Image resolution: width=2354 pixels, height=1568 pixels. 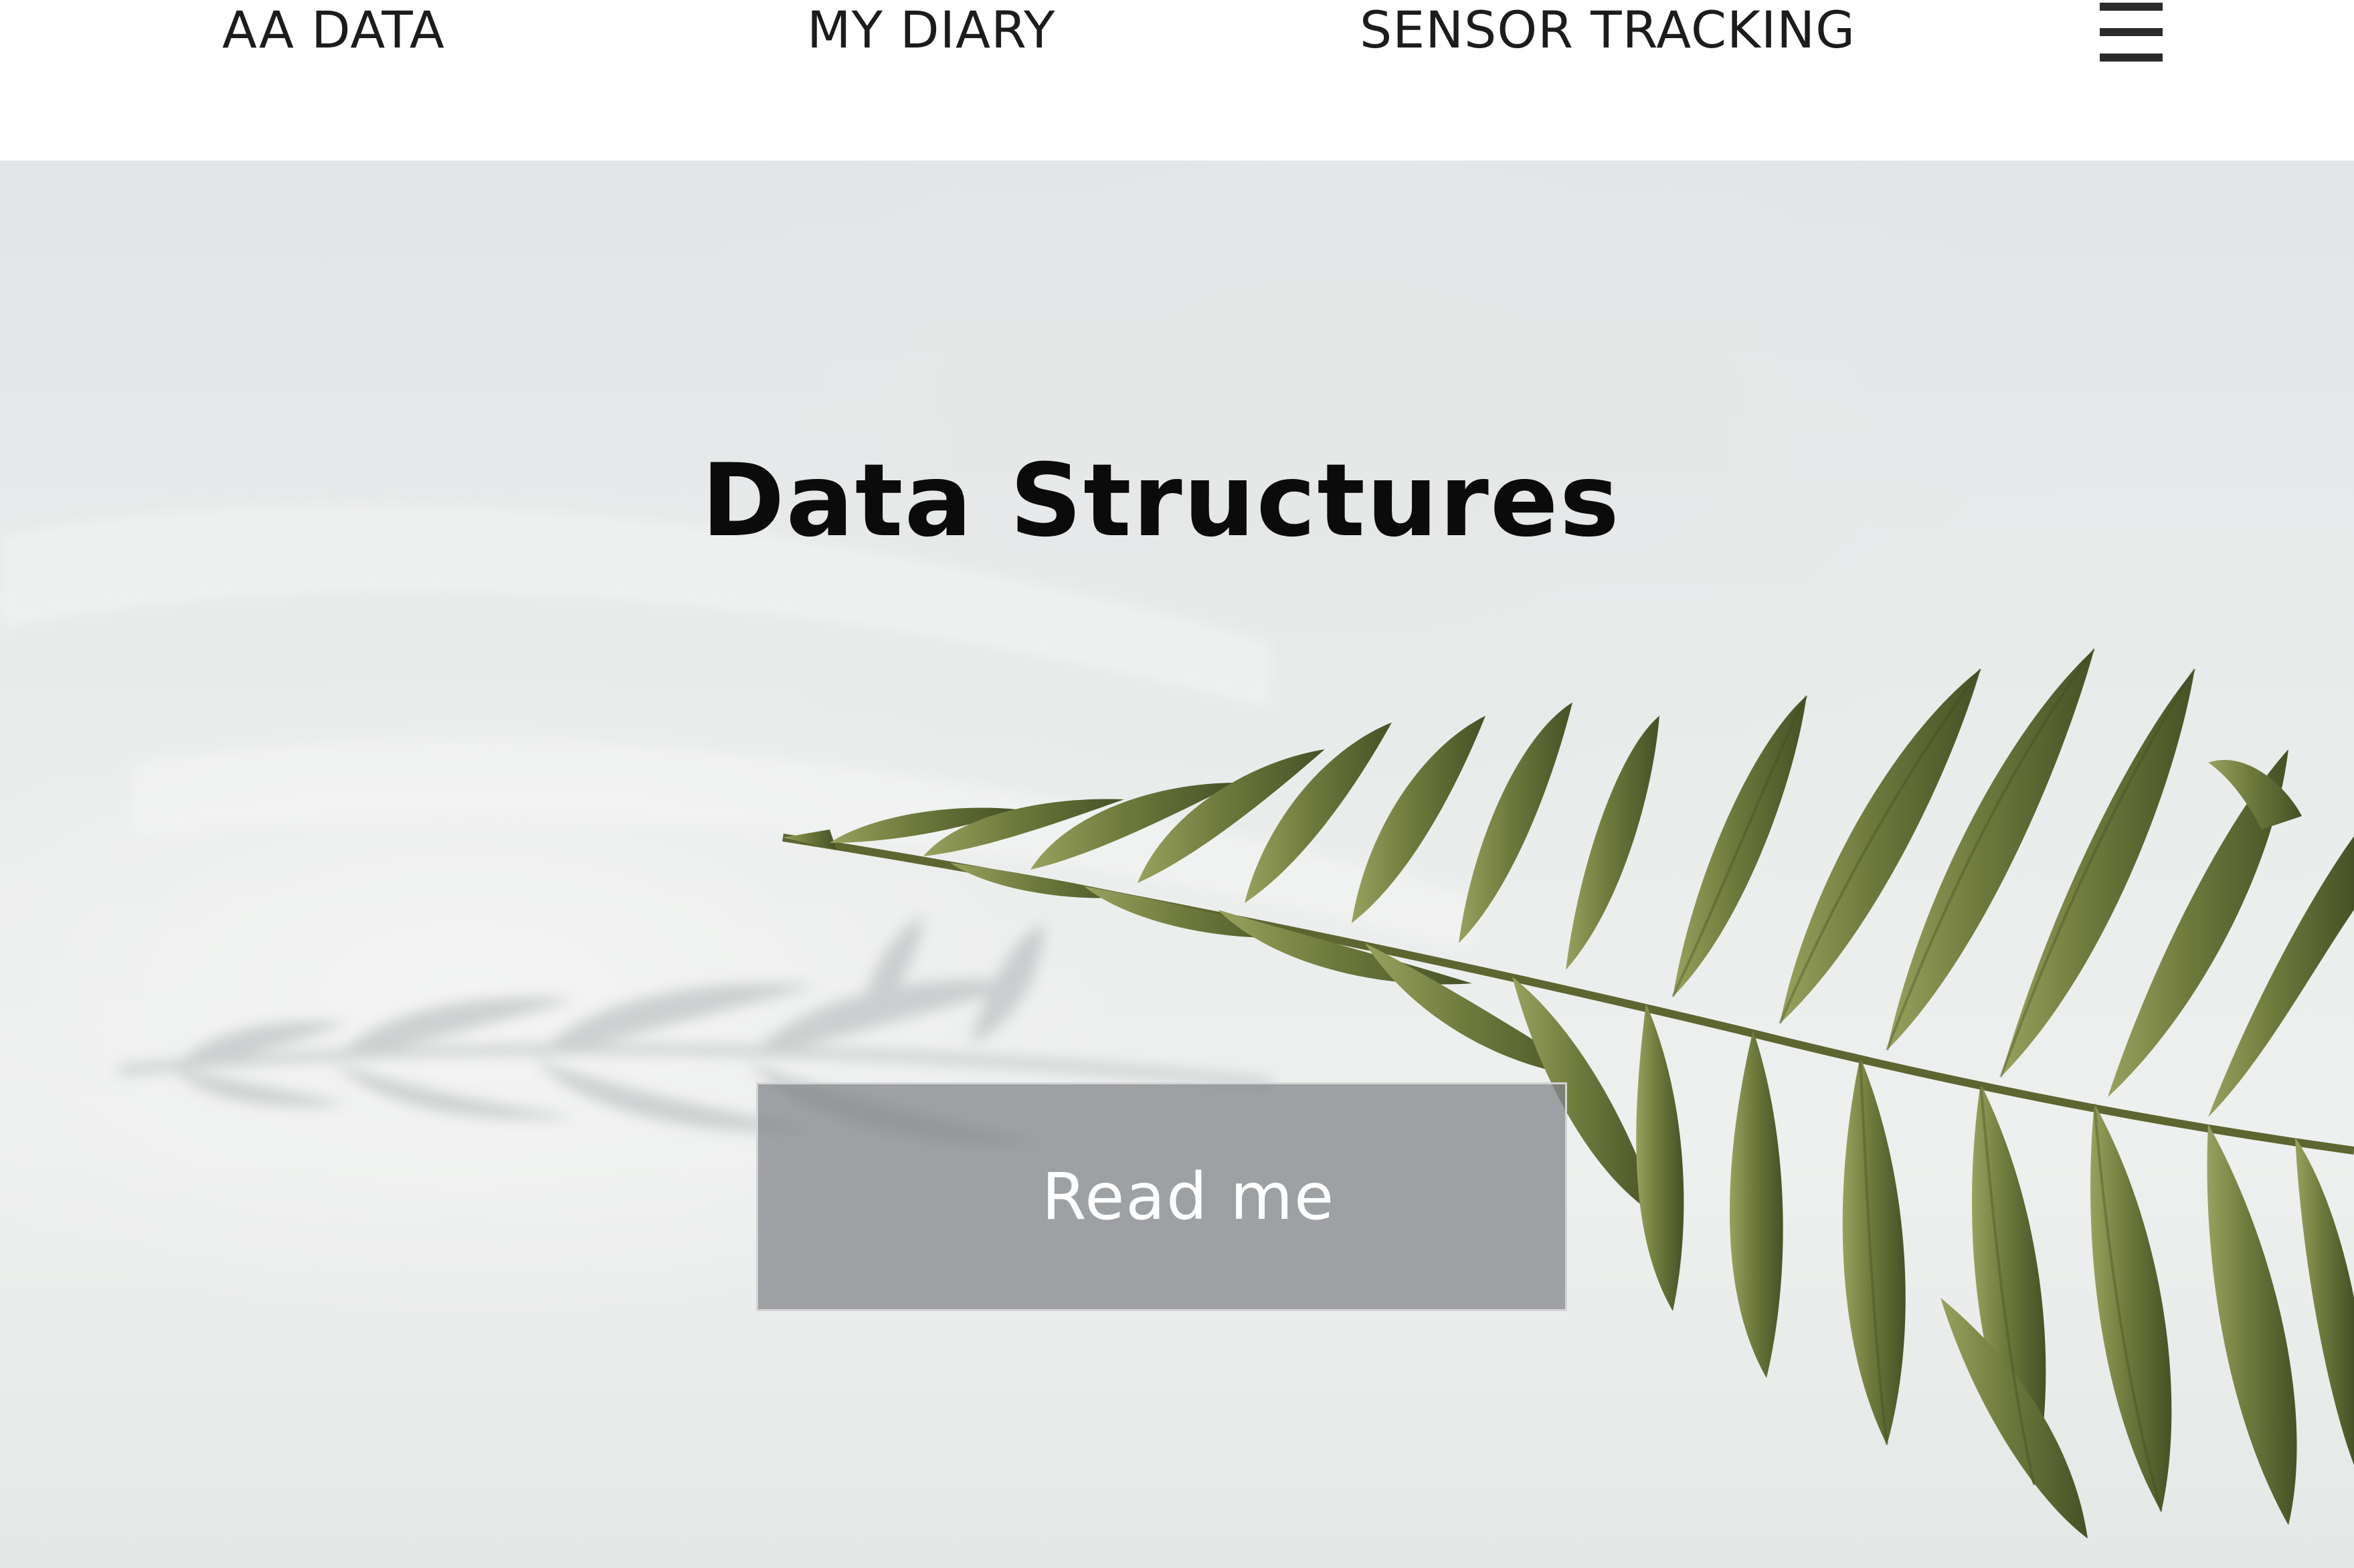 I want to click on nav-link-aa-data: AA DATA, so click(x=333, y=30).